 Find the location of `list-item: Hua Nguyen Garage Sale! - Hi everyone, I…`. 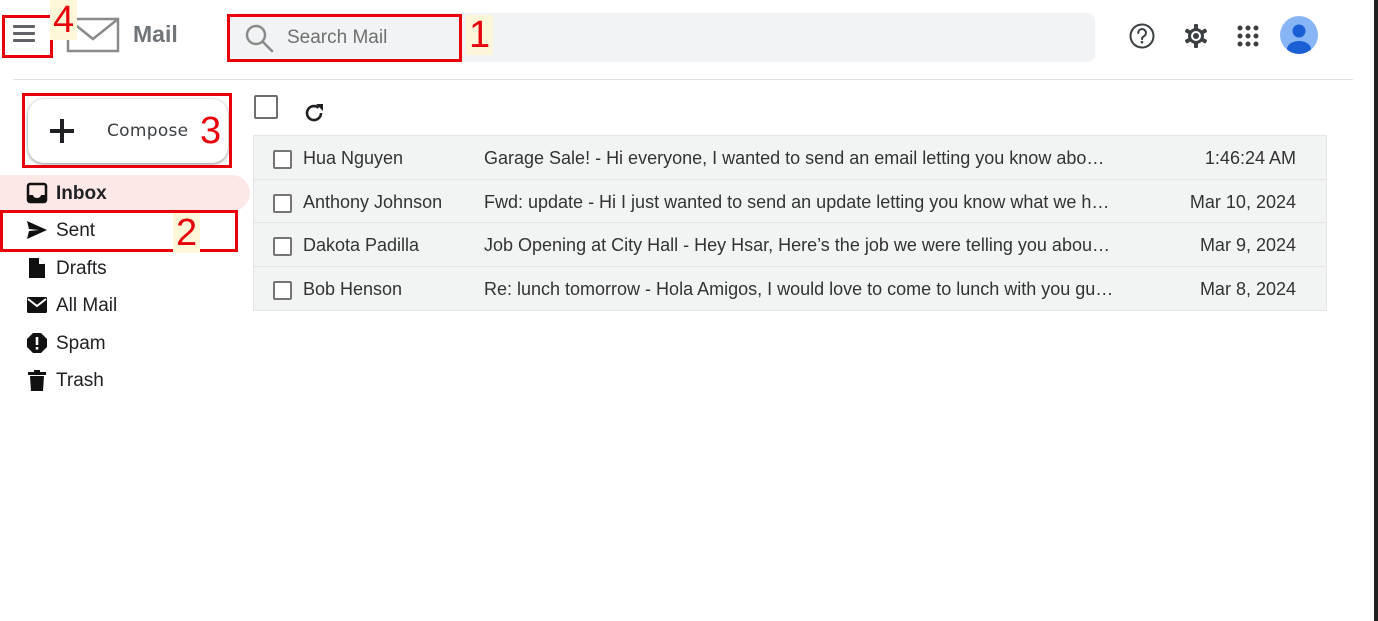

list-item: Hua Nguyen Garage Sale! - Hi everyone, I… is located at coordinates (790, 158).